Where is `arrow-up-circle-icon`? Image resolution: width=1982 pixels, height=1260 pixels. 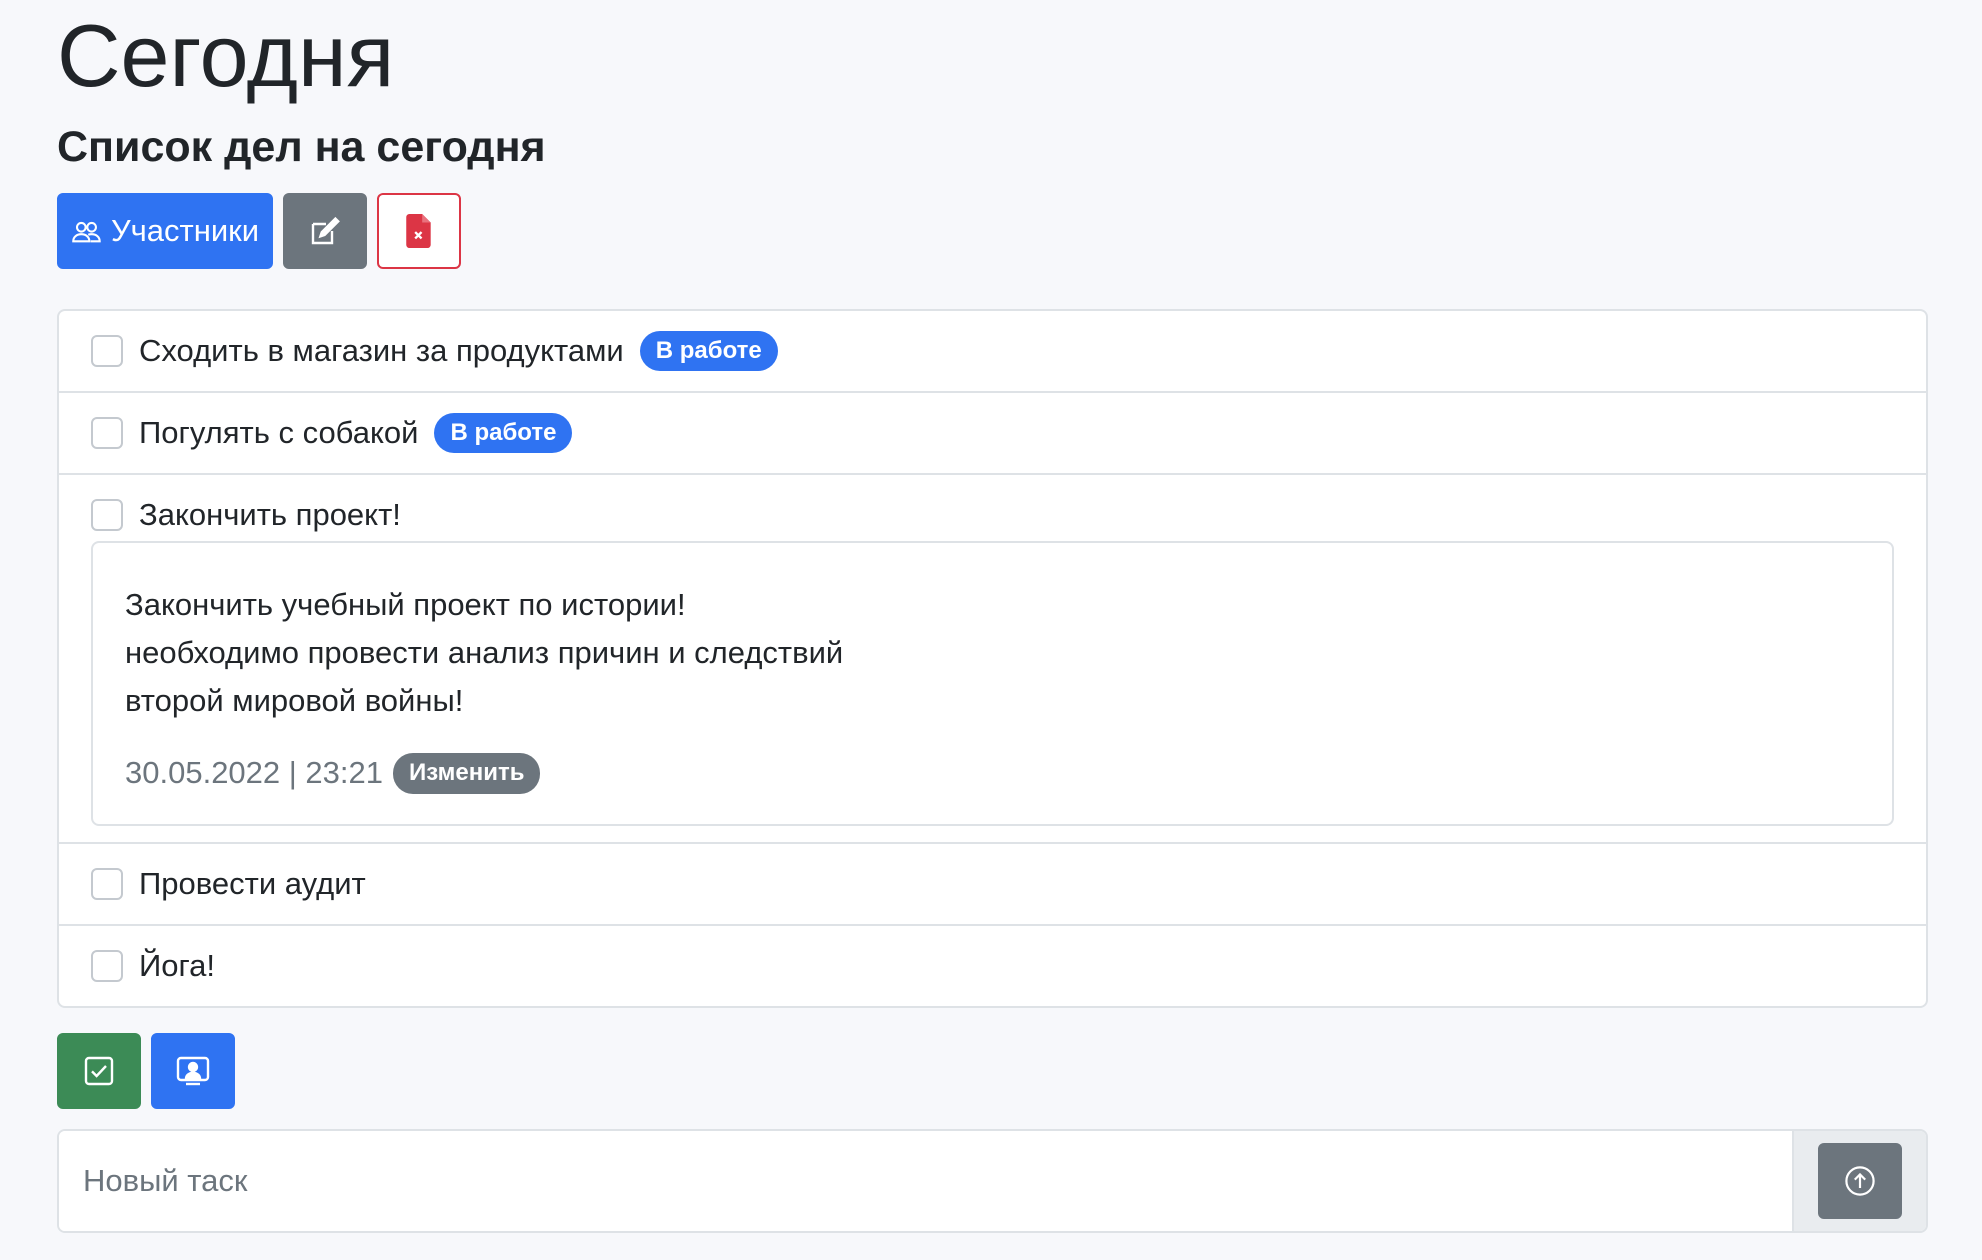
arrow-up-circle-icon is located at coordinates (1860, 1181).